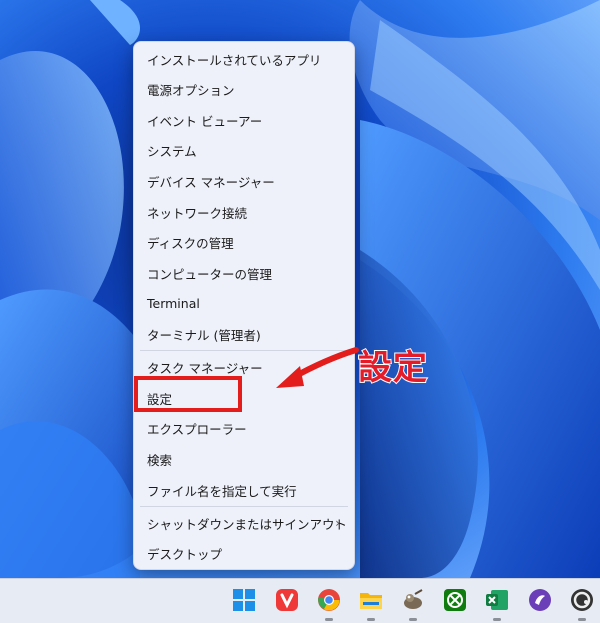 Image resolution: width=600 pixels, height=623 pixels. Describe the element at coordinates (244, 150) in the screenshot. I see `menu-item-system: システム` at that location.